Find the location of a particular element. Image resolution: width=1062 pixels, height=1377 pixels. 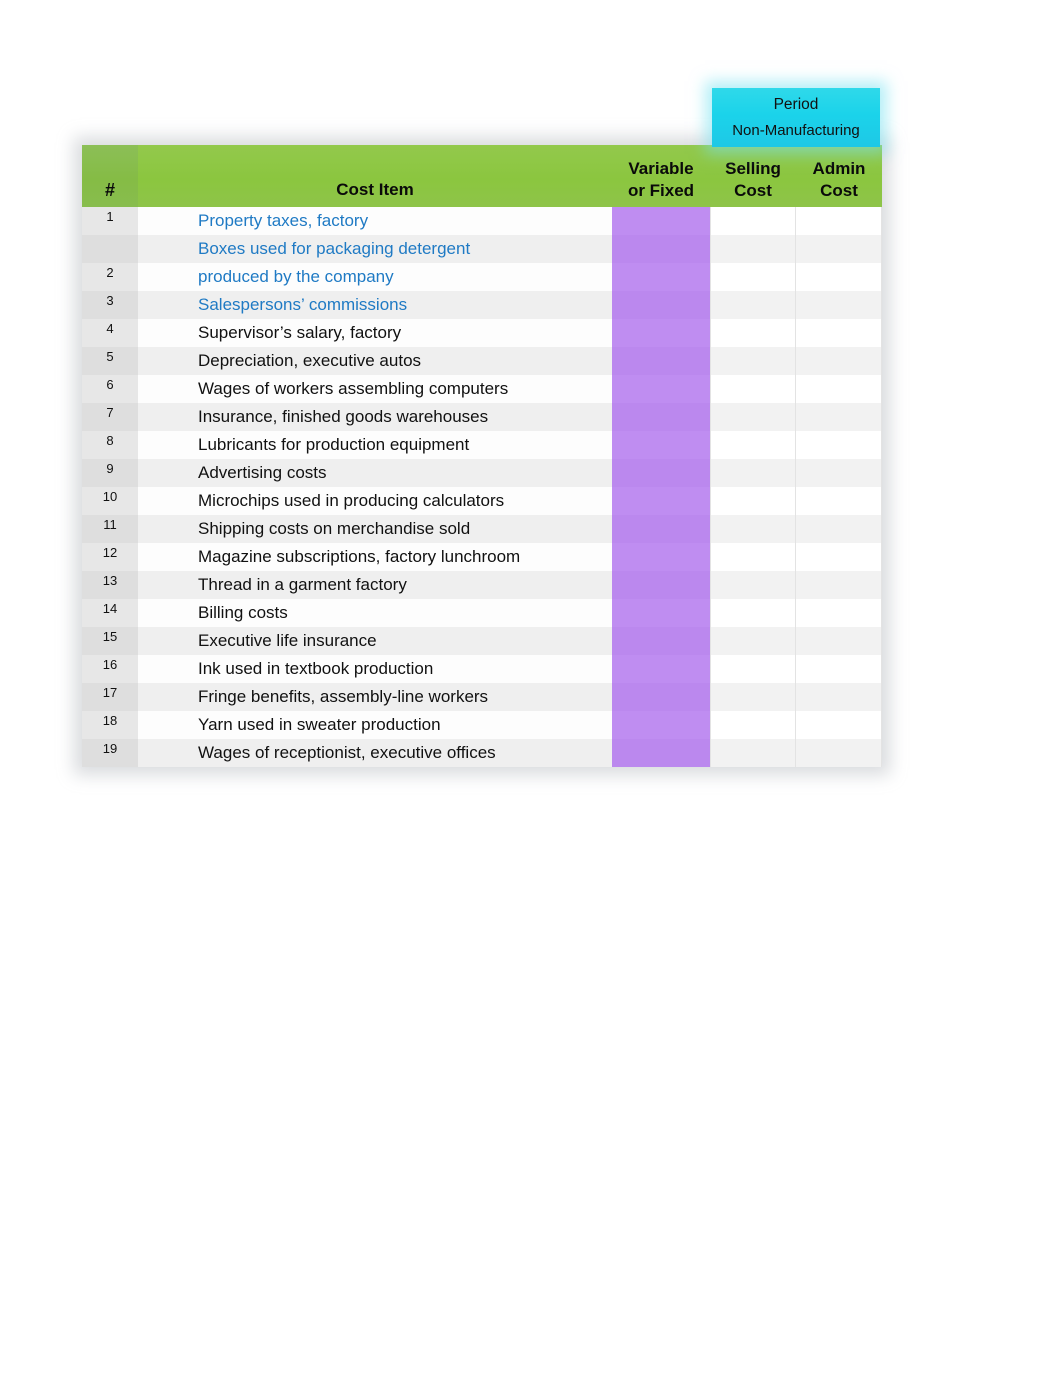

table-row: 3 Salespersons’ commissions is located at coordinates (482, 305).